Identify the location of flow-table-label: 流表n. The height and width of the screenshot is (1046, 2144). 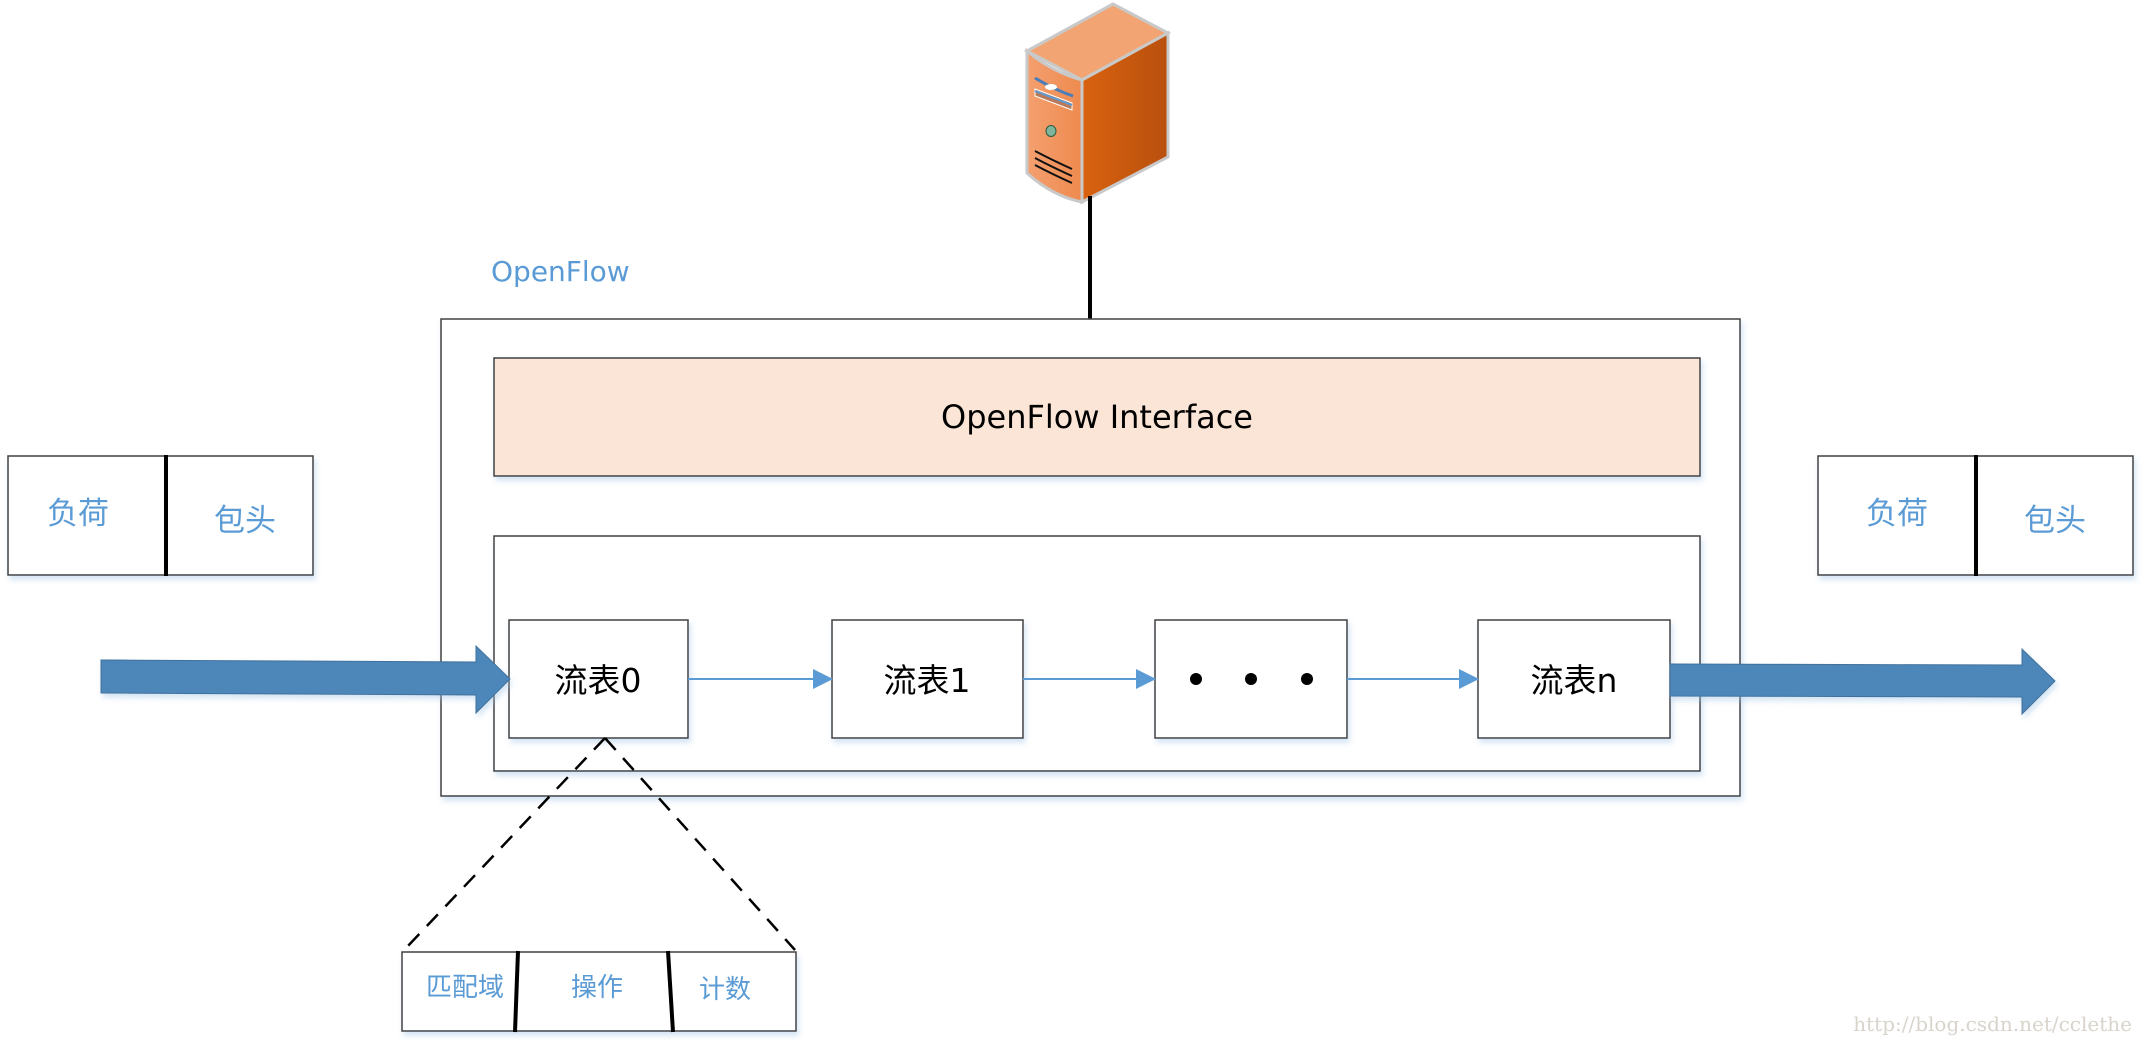
(1574, 680).